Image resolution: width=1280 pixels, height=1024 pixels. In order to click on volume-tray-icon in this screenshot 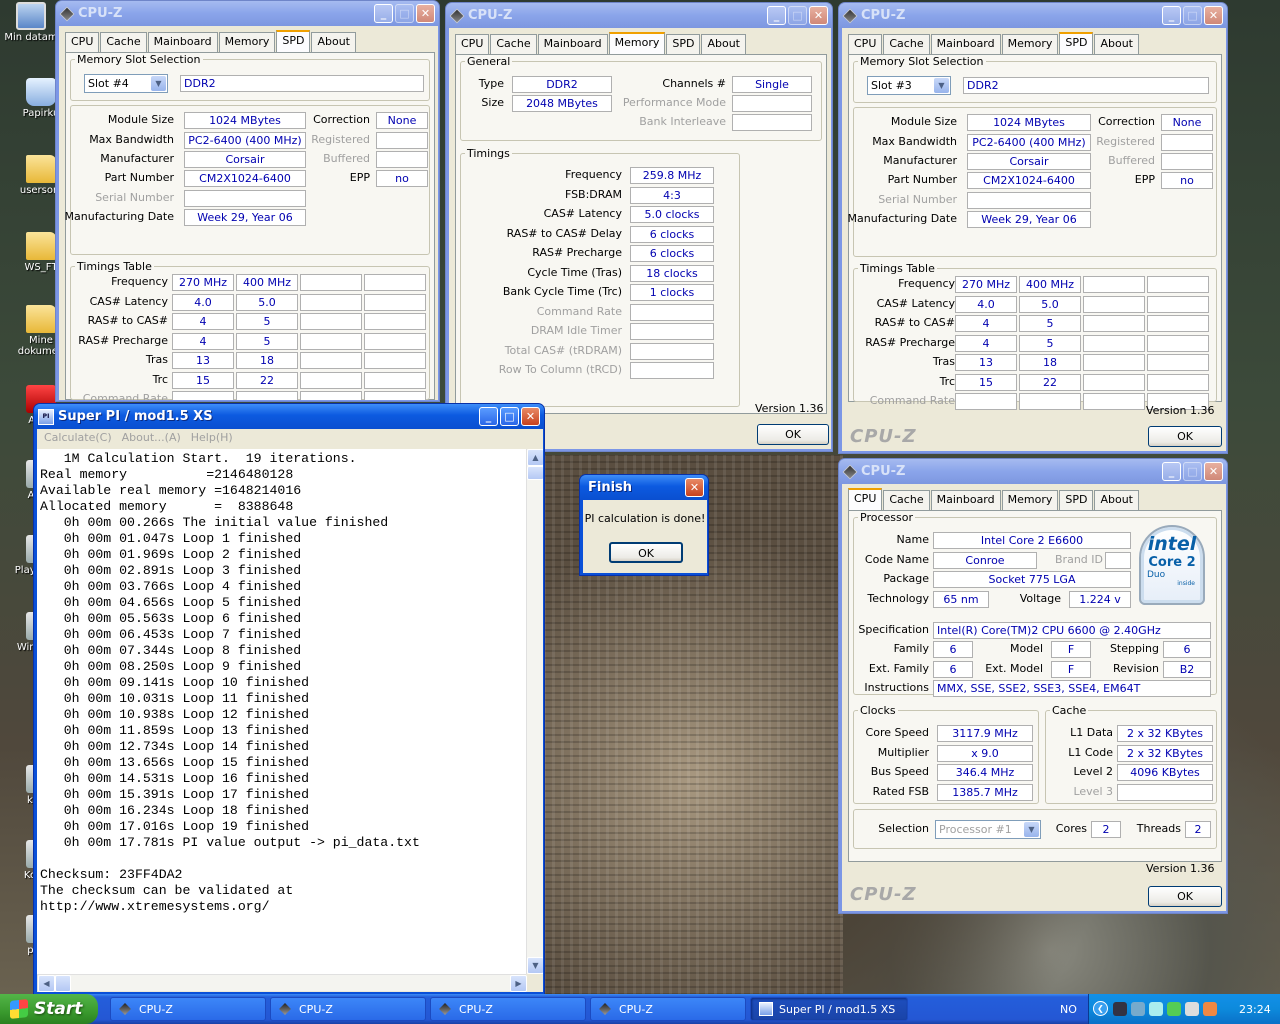, I will do `click(1192, 1009)`.